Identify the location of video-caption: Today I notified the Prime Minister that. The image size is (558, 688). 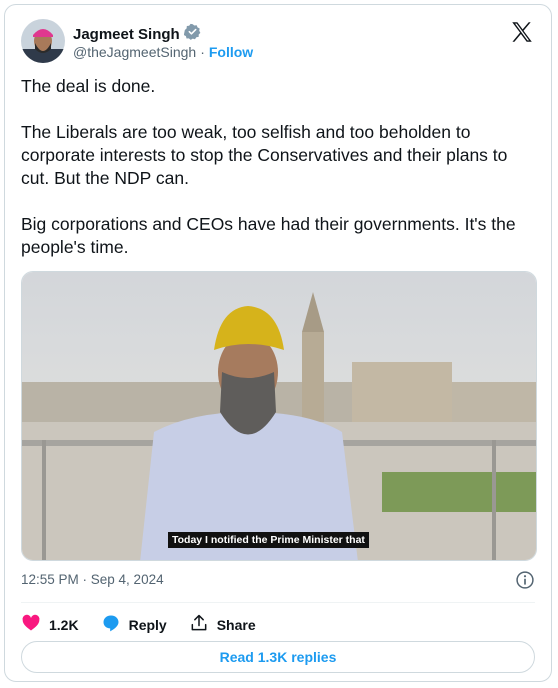
(268, 540).